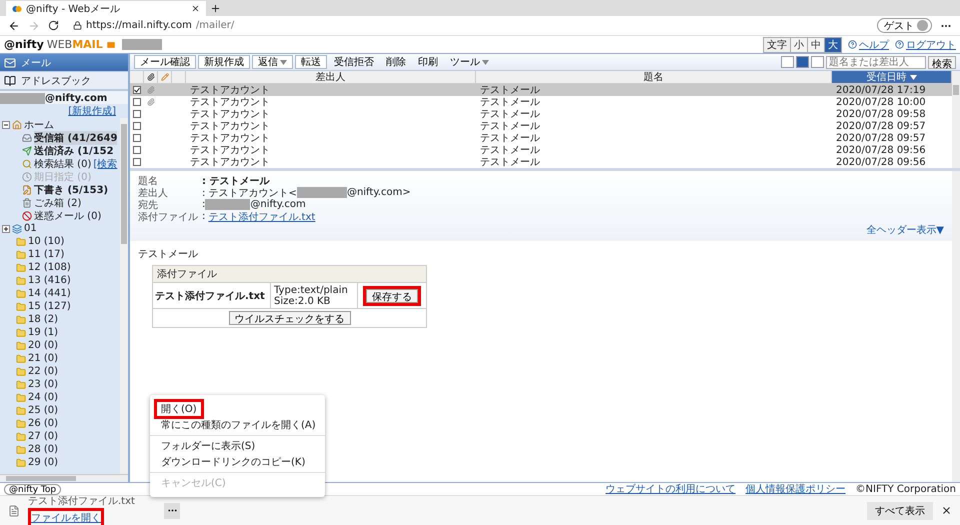 The height and width of the screenshot is (525, 960). What do you see at coordinates (49, 280) in the screenshot?
I see `folder-label: 13 (416)` at bounding box center [49, 280].